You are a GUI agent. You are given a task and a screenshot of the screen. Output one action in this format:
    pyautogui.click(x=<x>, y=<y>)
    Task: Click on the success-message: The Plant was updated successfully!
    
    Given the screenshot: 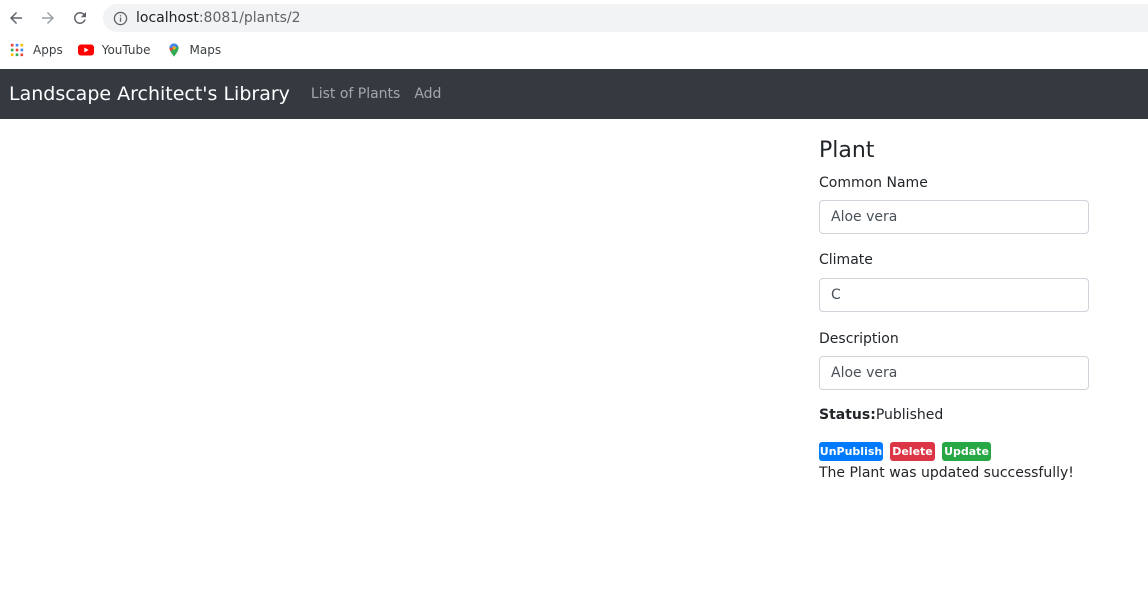 What is the action you would take?
    pyautogui.click(x=946, y=473)
    